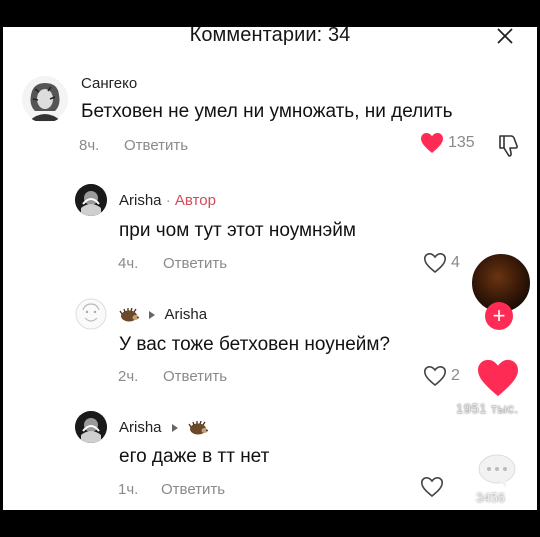  I want to click on like-button: 135, so click(447, 143).